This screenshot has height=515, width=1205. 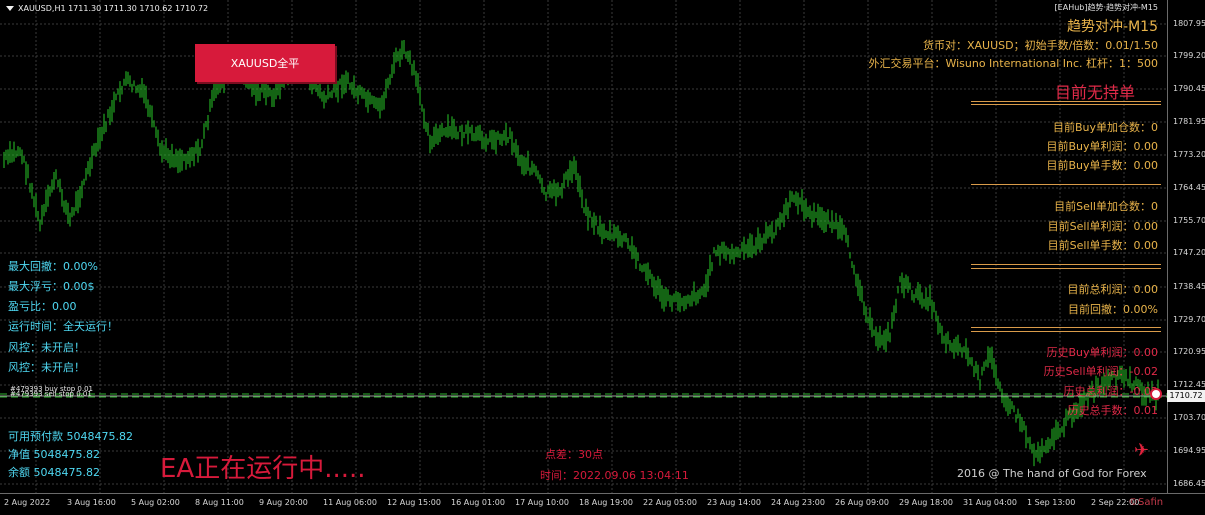 I want to click on time-tick-label: 24 Aug 23:00, so click(x=798, y=502).